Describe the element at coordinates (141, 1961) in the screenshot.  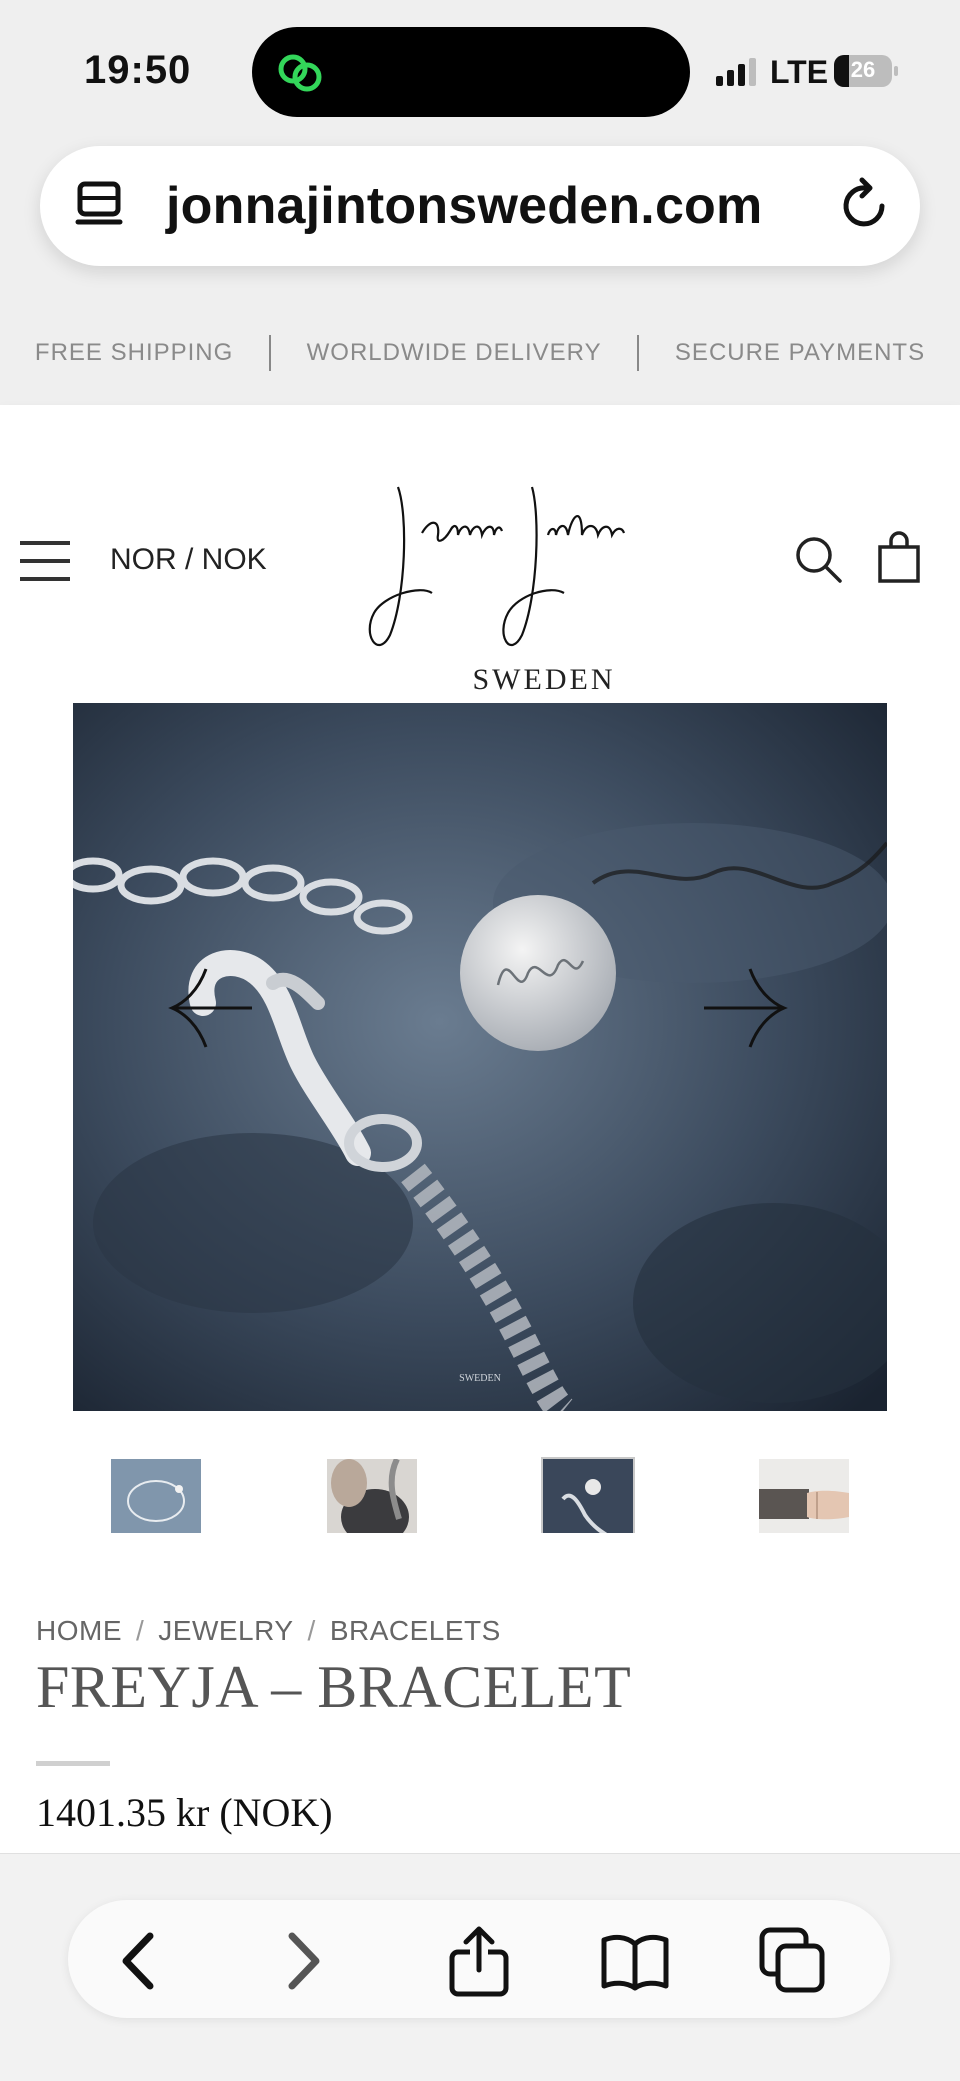
I see `back-icon` at that location.